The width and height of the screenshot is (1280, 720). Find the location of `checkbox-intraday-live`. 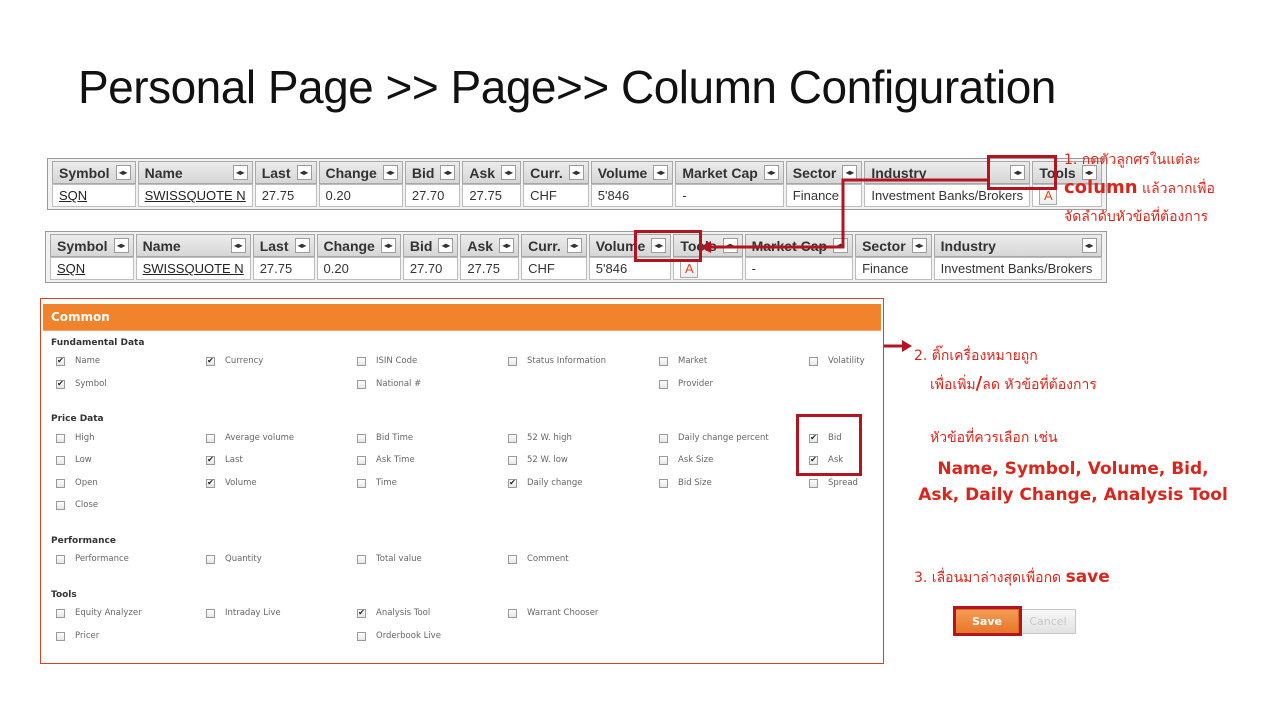

checkbox-intraday-live is located at coordinates (210, 613).